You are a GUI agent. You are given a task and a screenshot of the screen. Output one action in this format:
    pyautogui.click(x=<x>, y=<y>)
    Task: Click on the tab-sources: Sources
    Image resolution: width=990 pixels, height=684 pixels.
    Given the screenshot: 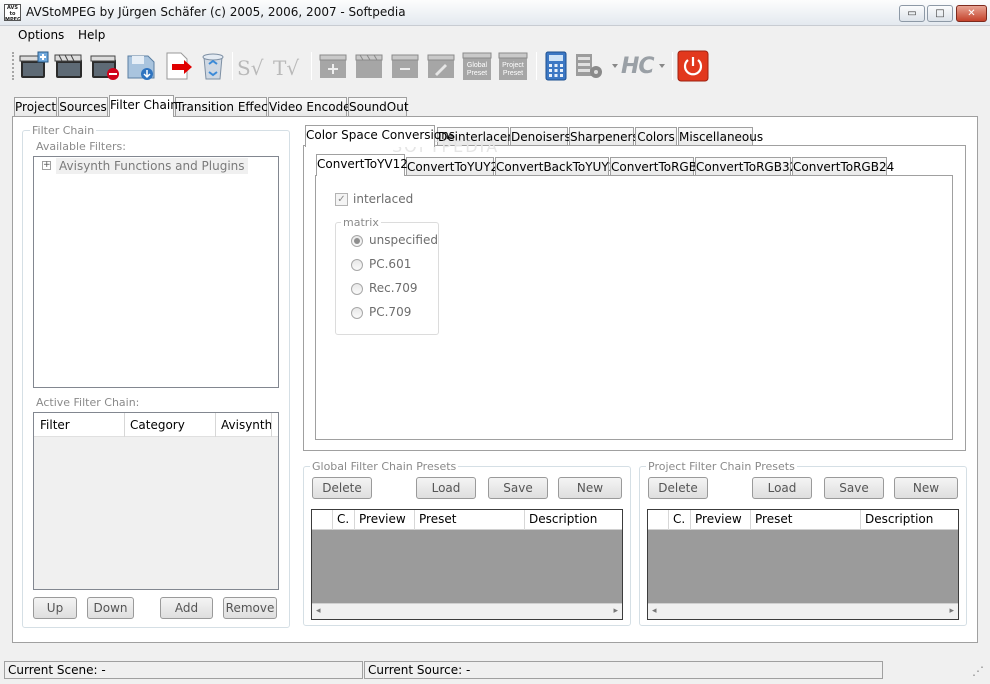 What is the action you would take?
    pyautogui.click(x=83, y=107)
    